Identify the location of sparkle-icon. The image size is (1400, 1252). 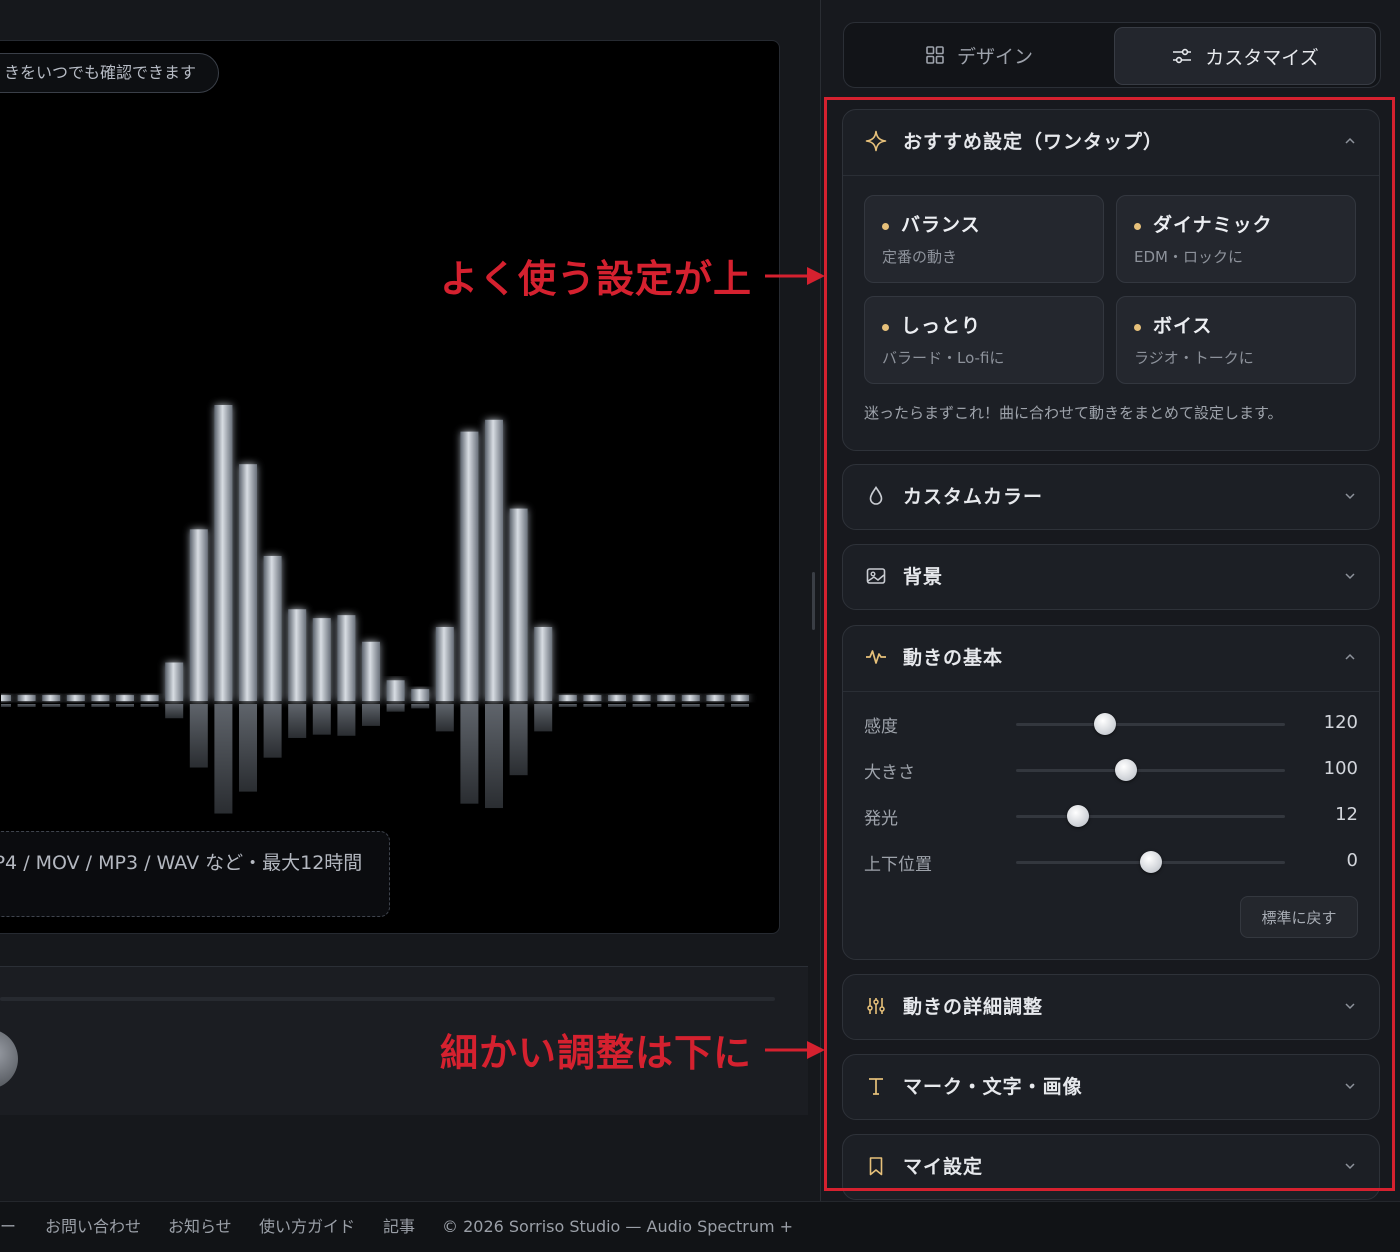
(876, 141).